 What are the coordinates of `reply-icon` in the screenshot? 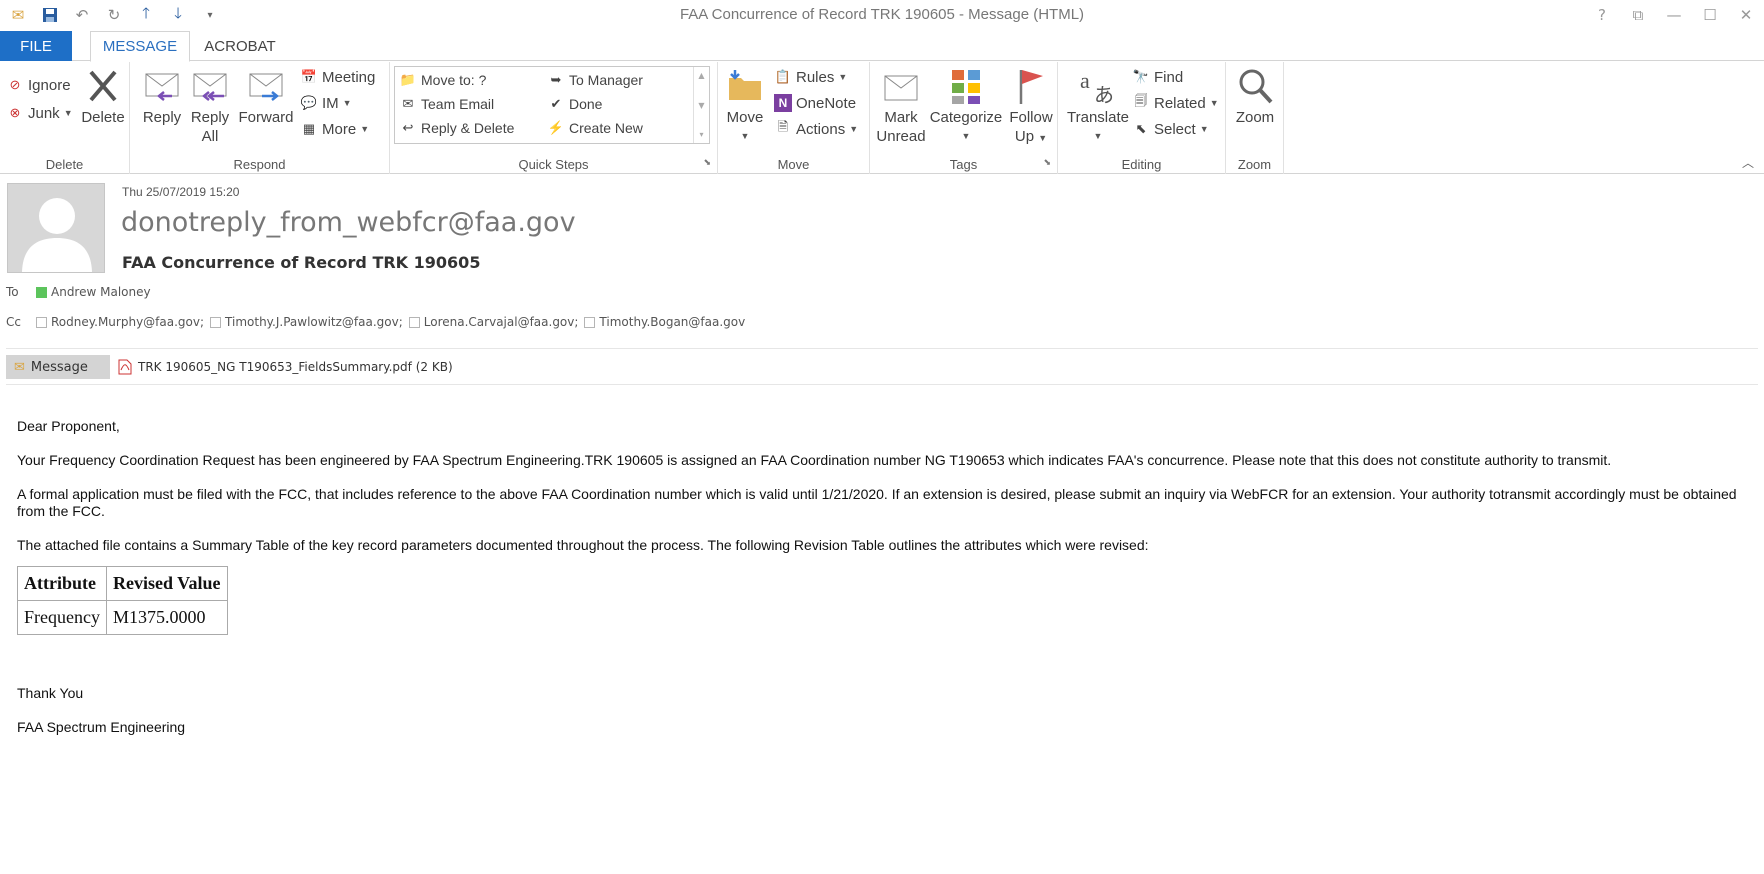 It's located at (162, 87).